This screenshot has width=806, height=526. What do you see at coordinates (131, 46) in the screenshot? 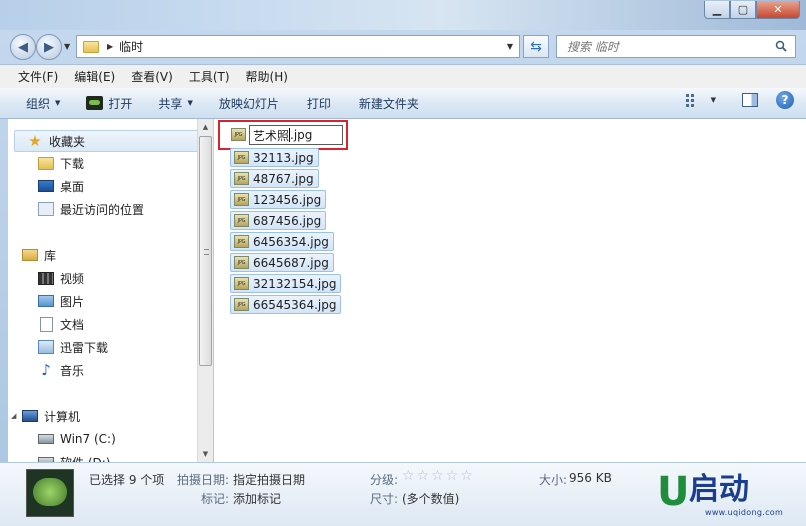
I see `breadcrumb-current: 临时` at bounding box center [131, 46].